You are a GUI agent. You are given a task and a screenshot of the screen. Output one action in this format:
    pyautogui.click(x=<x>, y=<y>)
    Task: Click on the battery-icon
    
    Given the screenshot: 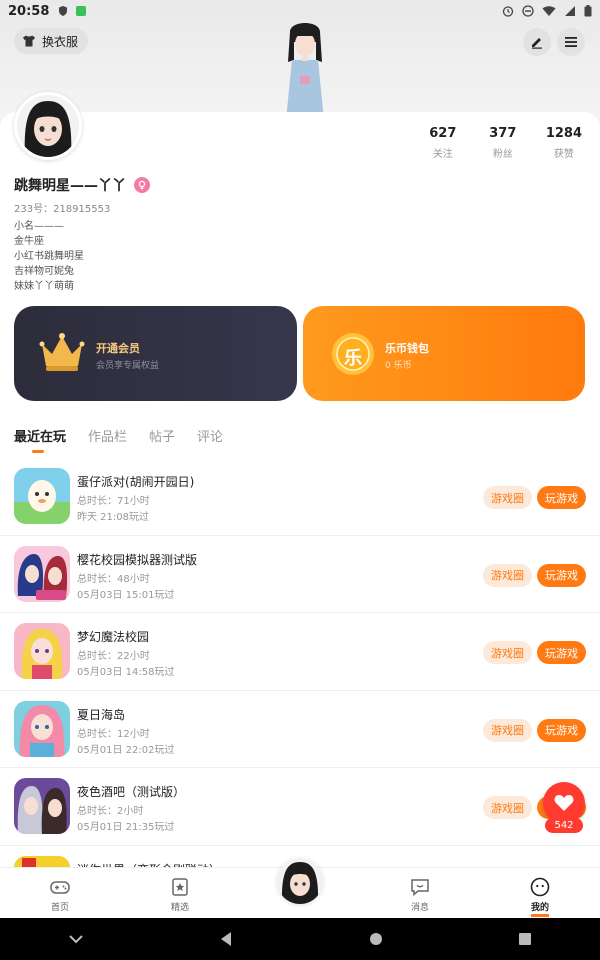 What is the action you would take?
    pyautogui.click(x=588, y=11)
    